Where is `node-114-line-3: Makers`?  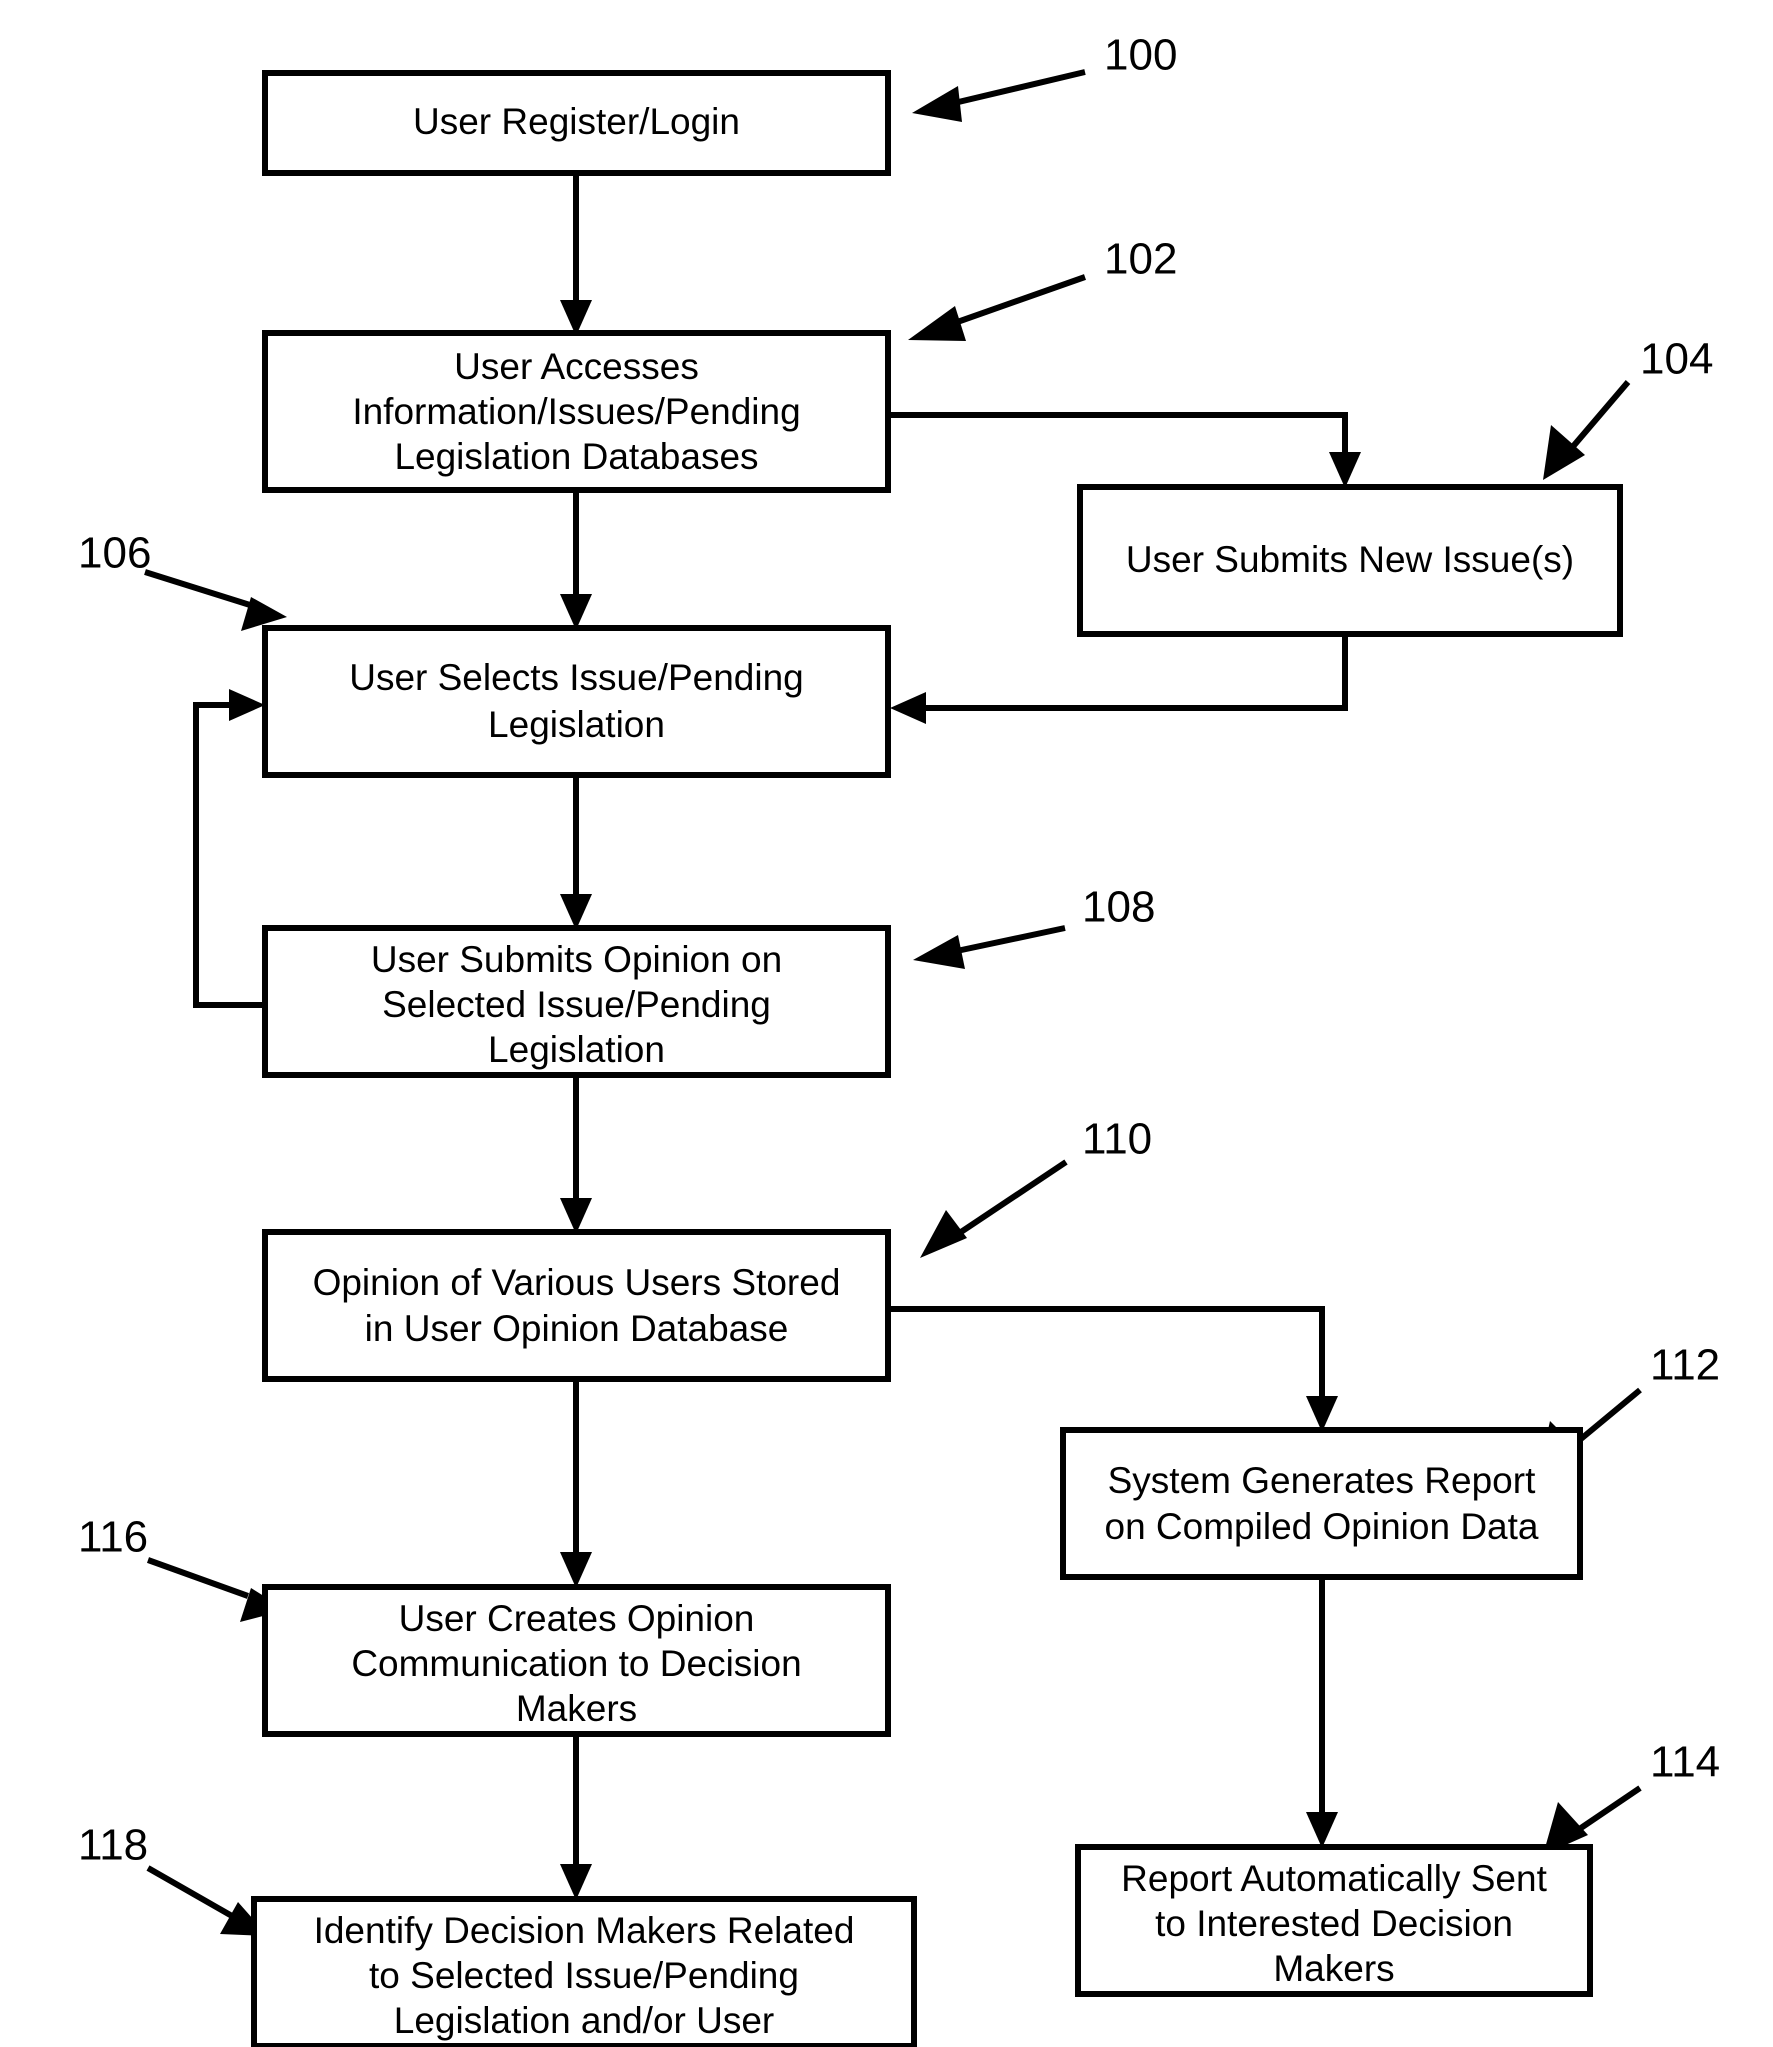
node-114-line-3: Makers is located at coordinates (1333, 1968).